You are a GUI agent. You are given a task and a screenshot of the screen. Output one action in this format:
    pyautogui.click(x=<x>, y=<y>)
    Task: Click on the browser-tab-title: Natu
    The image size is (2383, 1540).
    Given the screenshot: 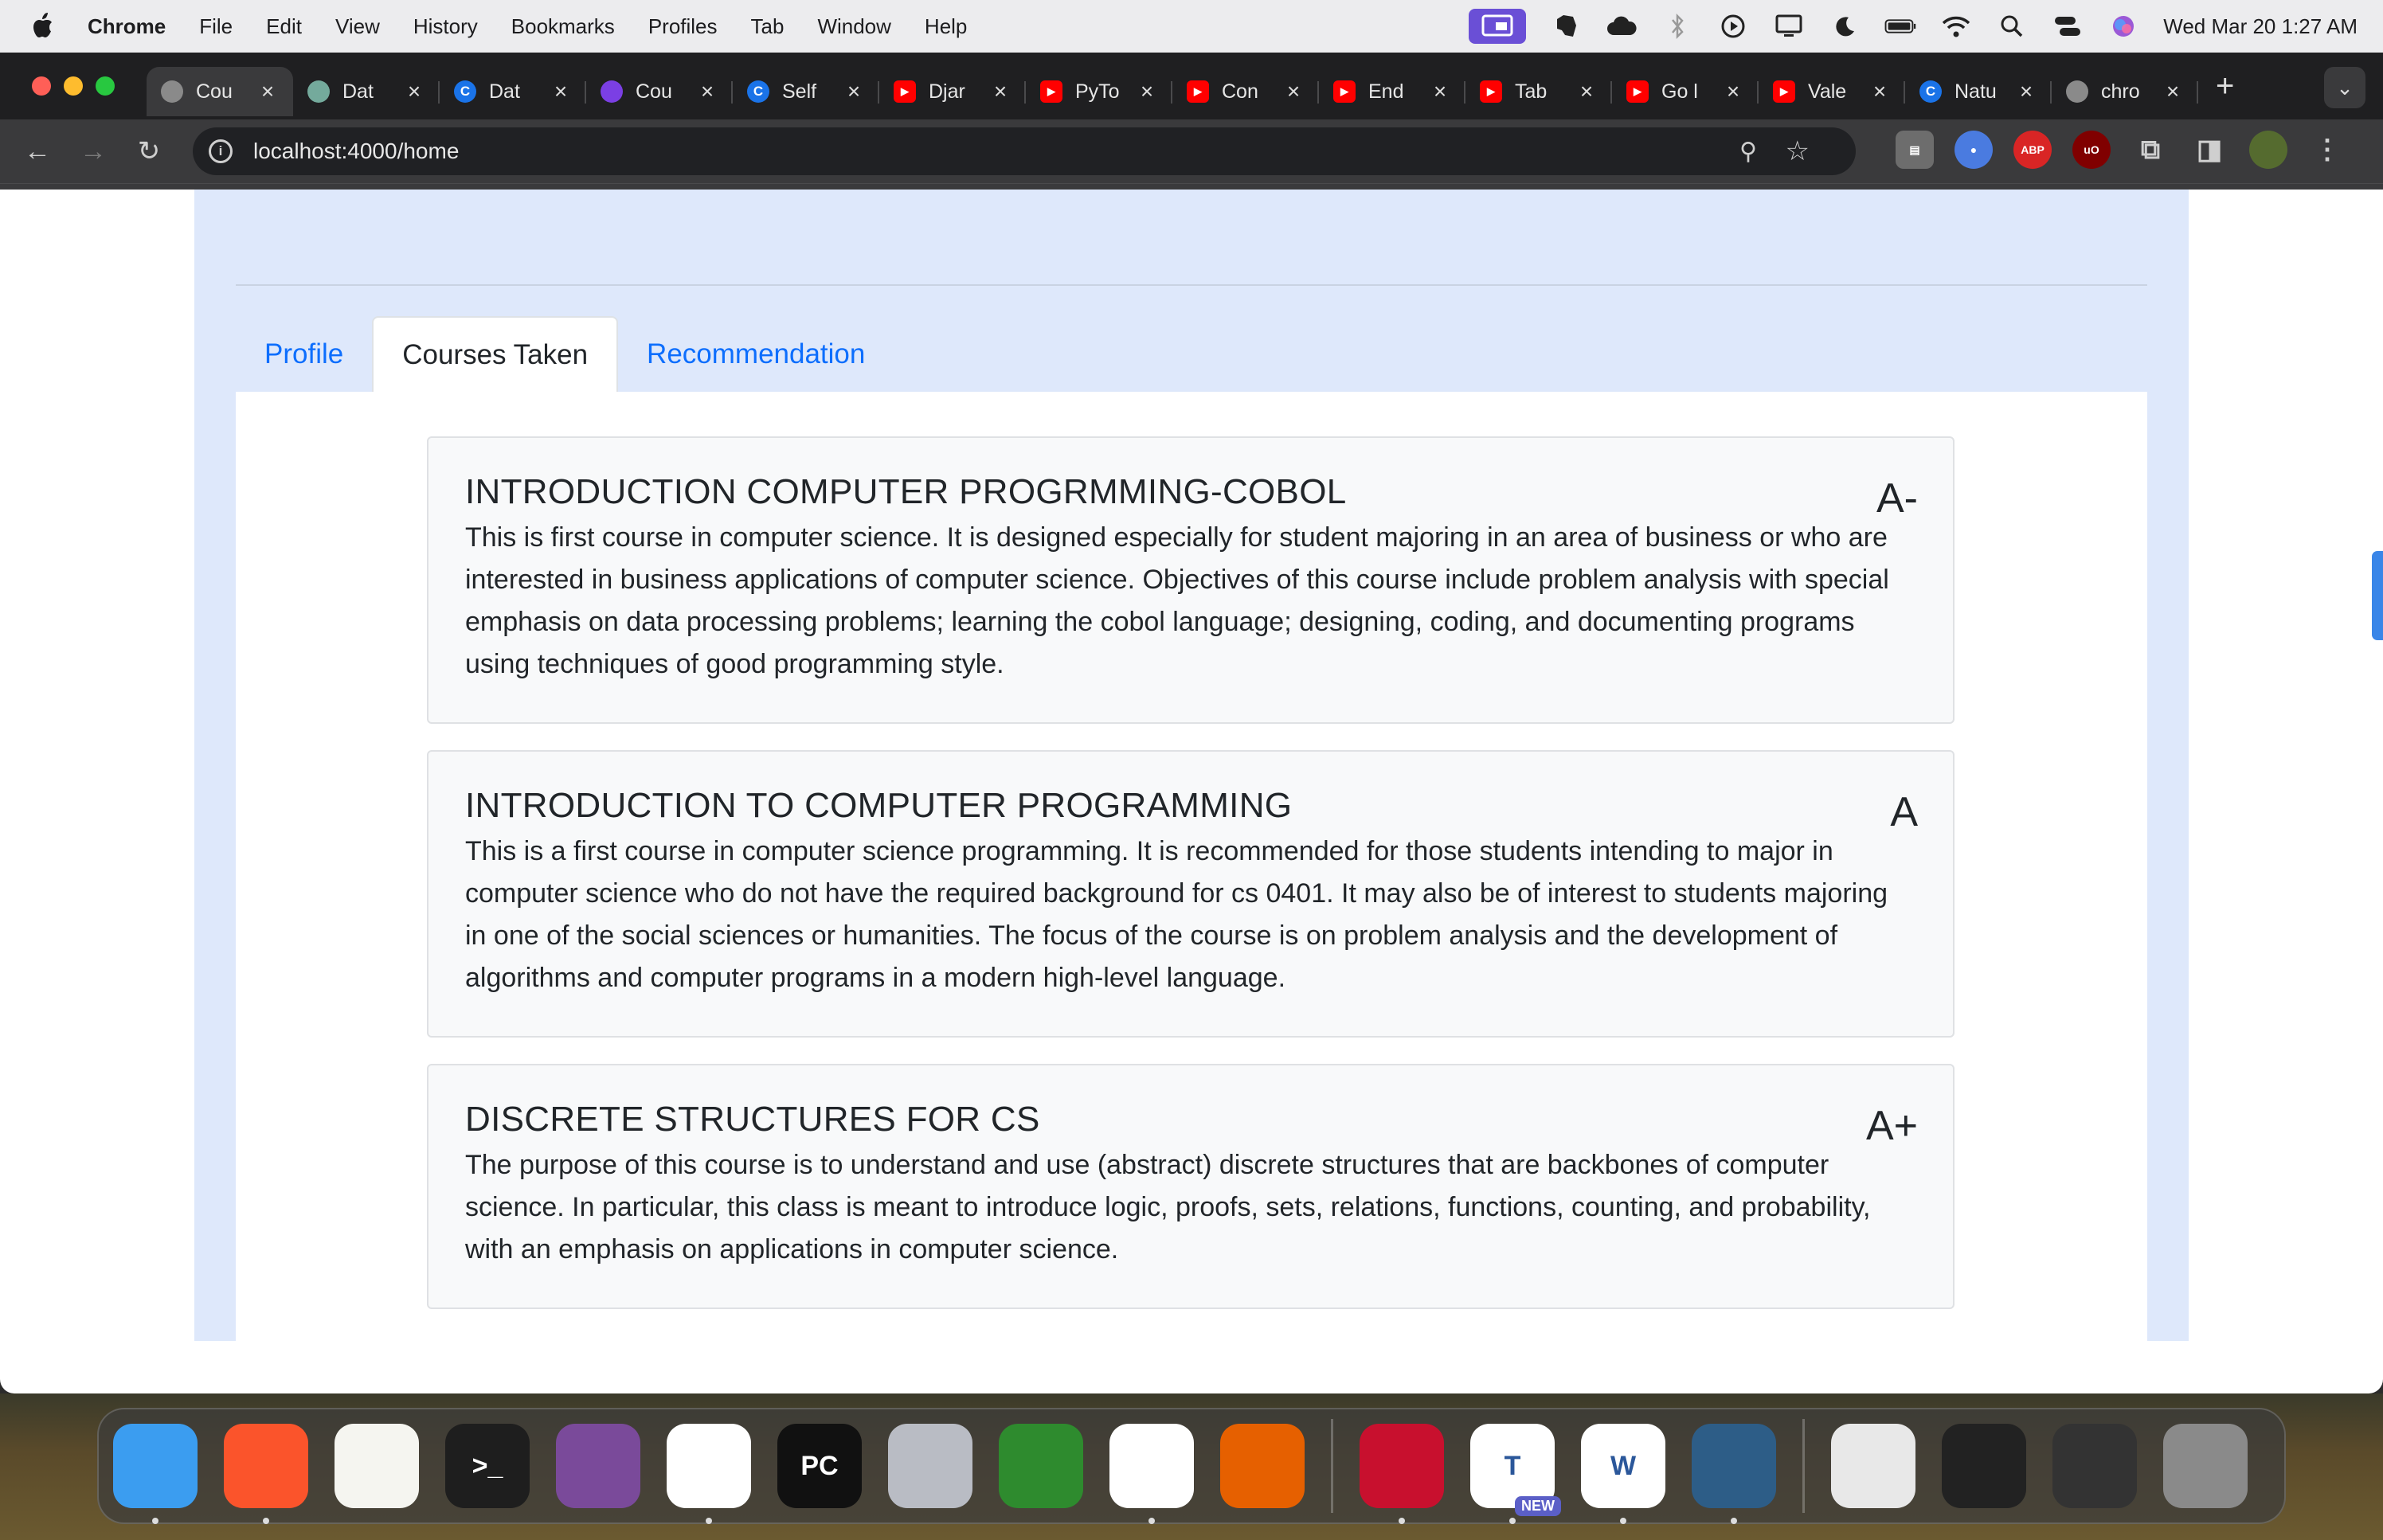 What is the action you would take?
    pyautogui.click(x=1976, y=91)
    